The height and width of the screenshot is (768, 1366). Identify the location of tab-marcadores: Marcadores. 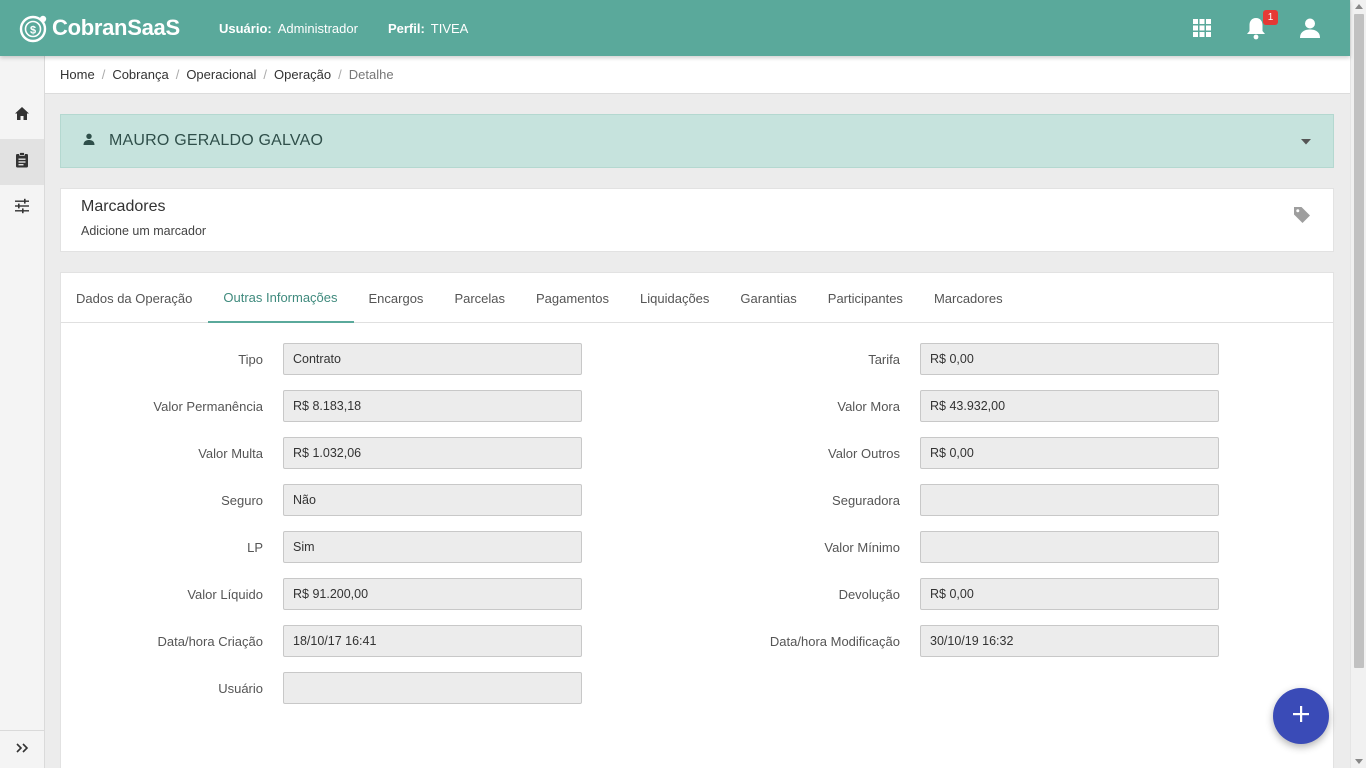
(969, 298).